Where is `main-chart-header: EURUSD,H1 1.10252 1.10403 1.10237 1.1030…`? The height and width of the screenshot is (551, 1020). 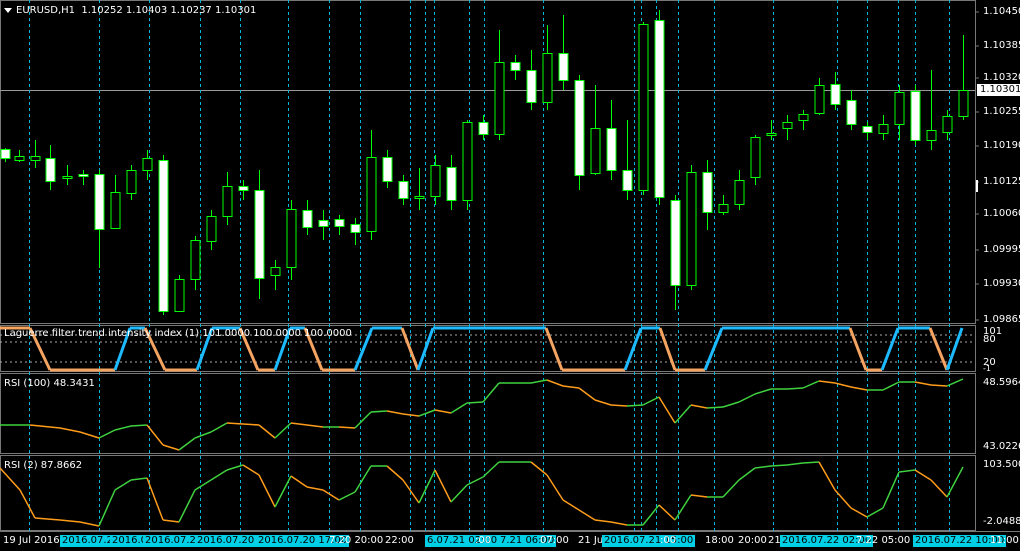 main-chart-header: EURUSD,H1 1.10252 1.10403 1.10237 1.1030… is located at coordinates (130, 11).